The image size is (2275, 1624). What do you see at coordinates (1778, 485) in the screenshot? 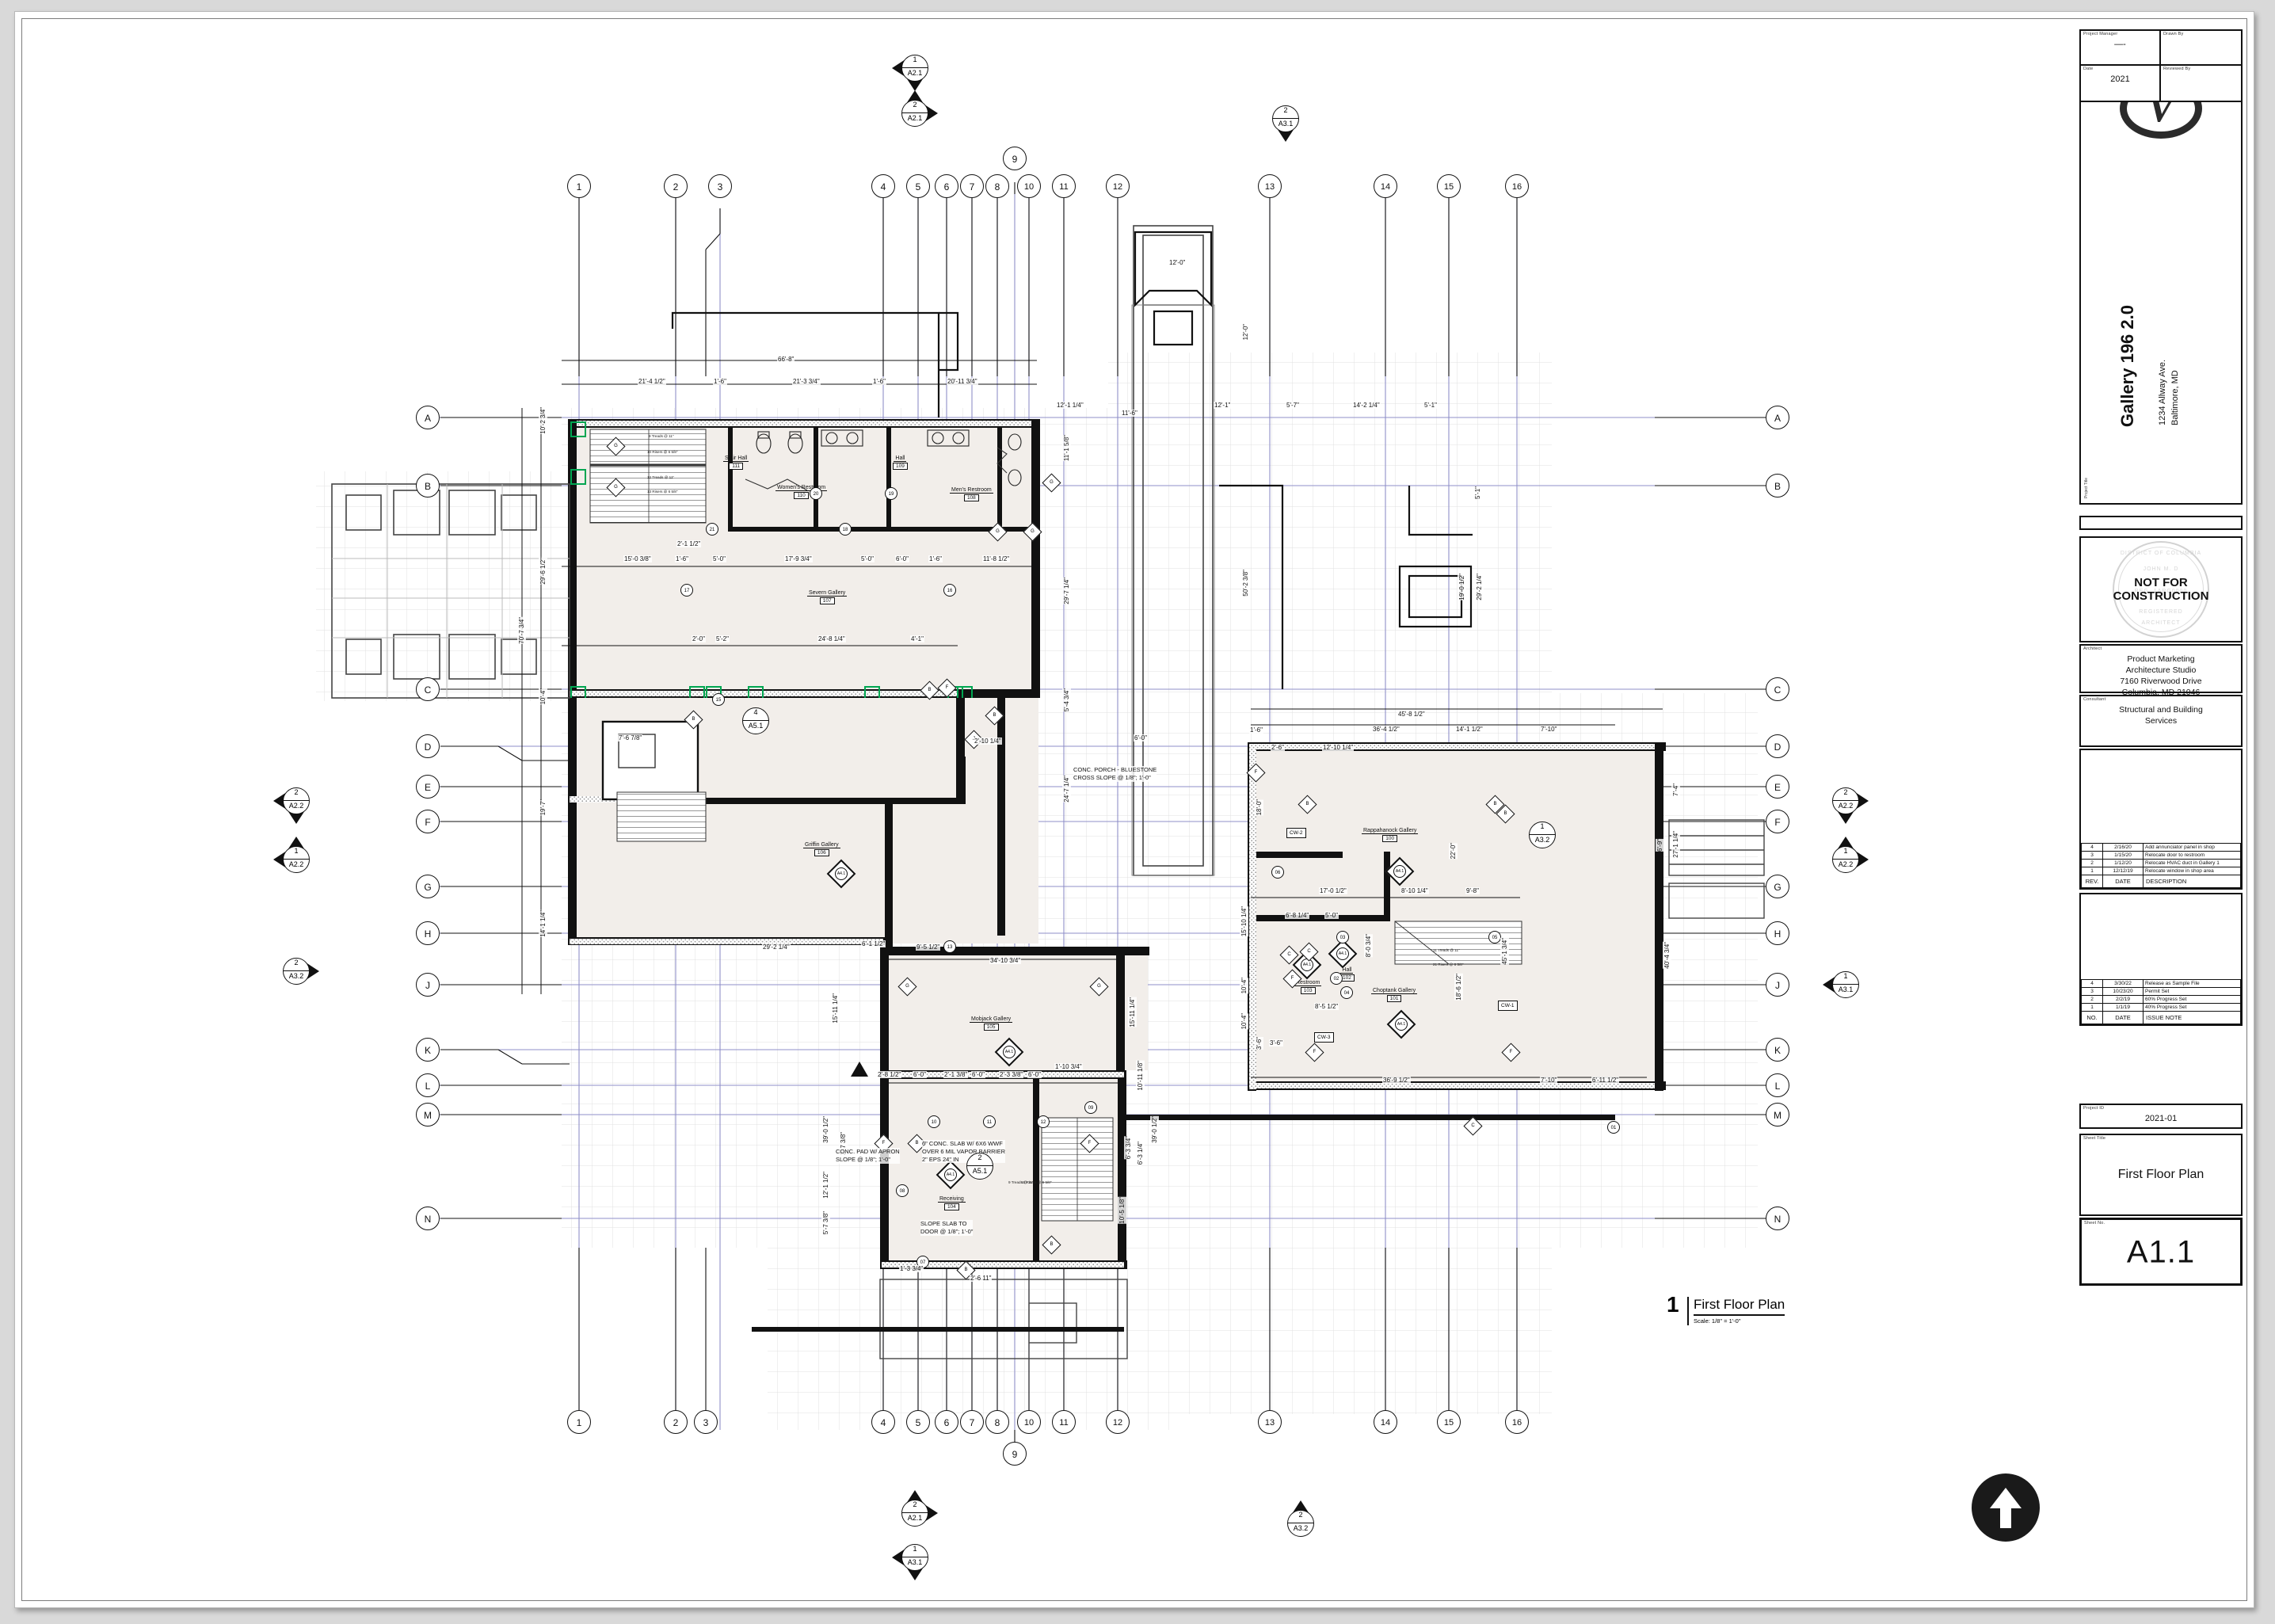
I see `grid-bubble-right-B: B` at bounding box center [1778, 485].